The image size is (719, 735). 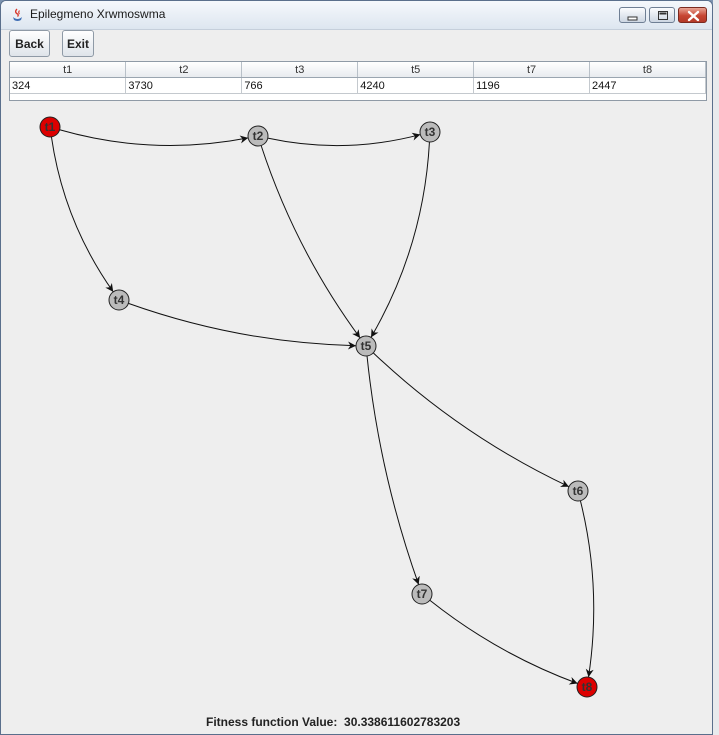 What do you see at coordinates (632, 18) in the screenshot?
I see `minimize-icon` at bounding box center [632, 18].